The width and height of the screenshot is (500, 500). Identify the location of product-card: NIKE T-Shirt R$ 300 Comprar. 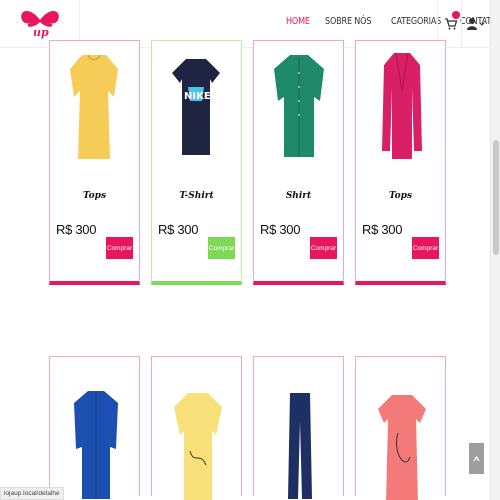
(196, 162).